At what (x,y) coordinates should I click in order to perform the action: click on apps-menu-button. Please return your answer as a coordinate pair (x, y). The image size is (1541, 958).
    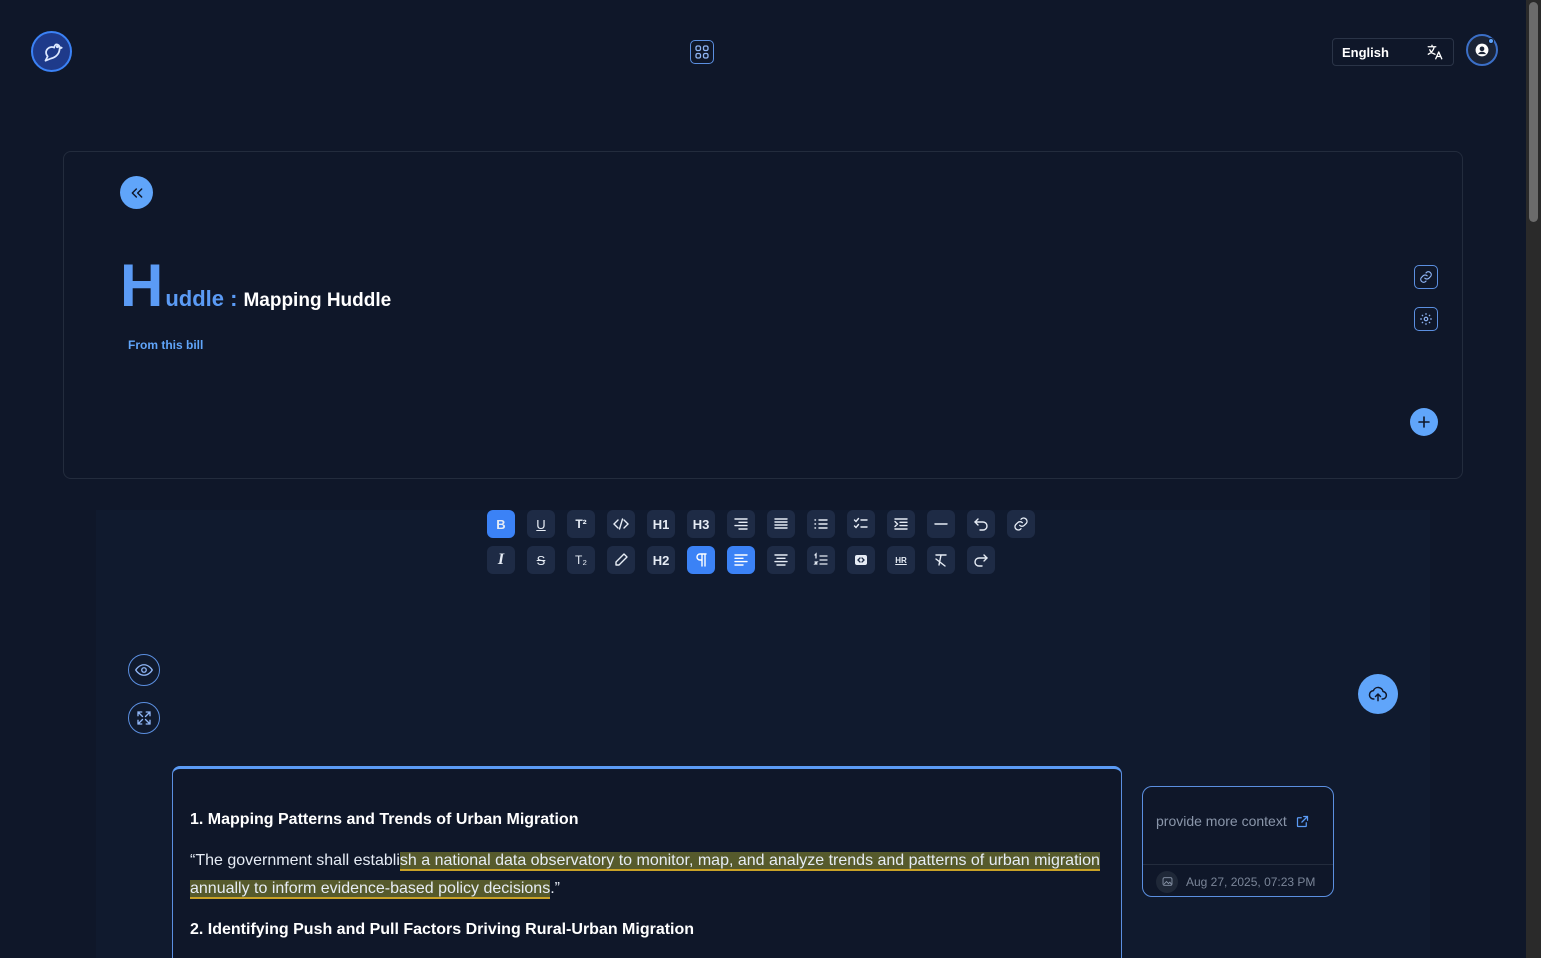
    Looking at the image, I should click on (702, 52).